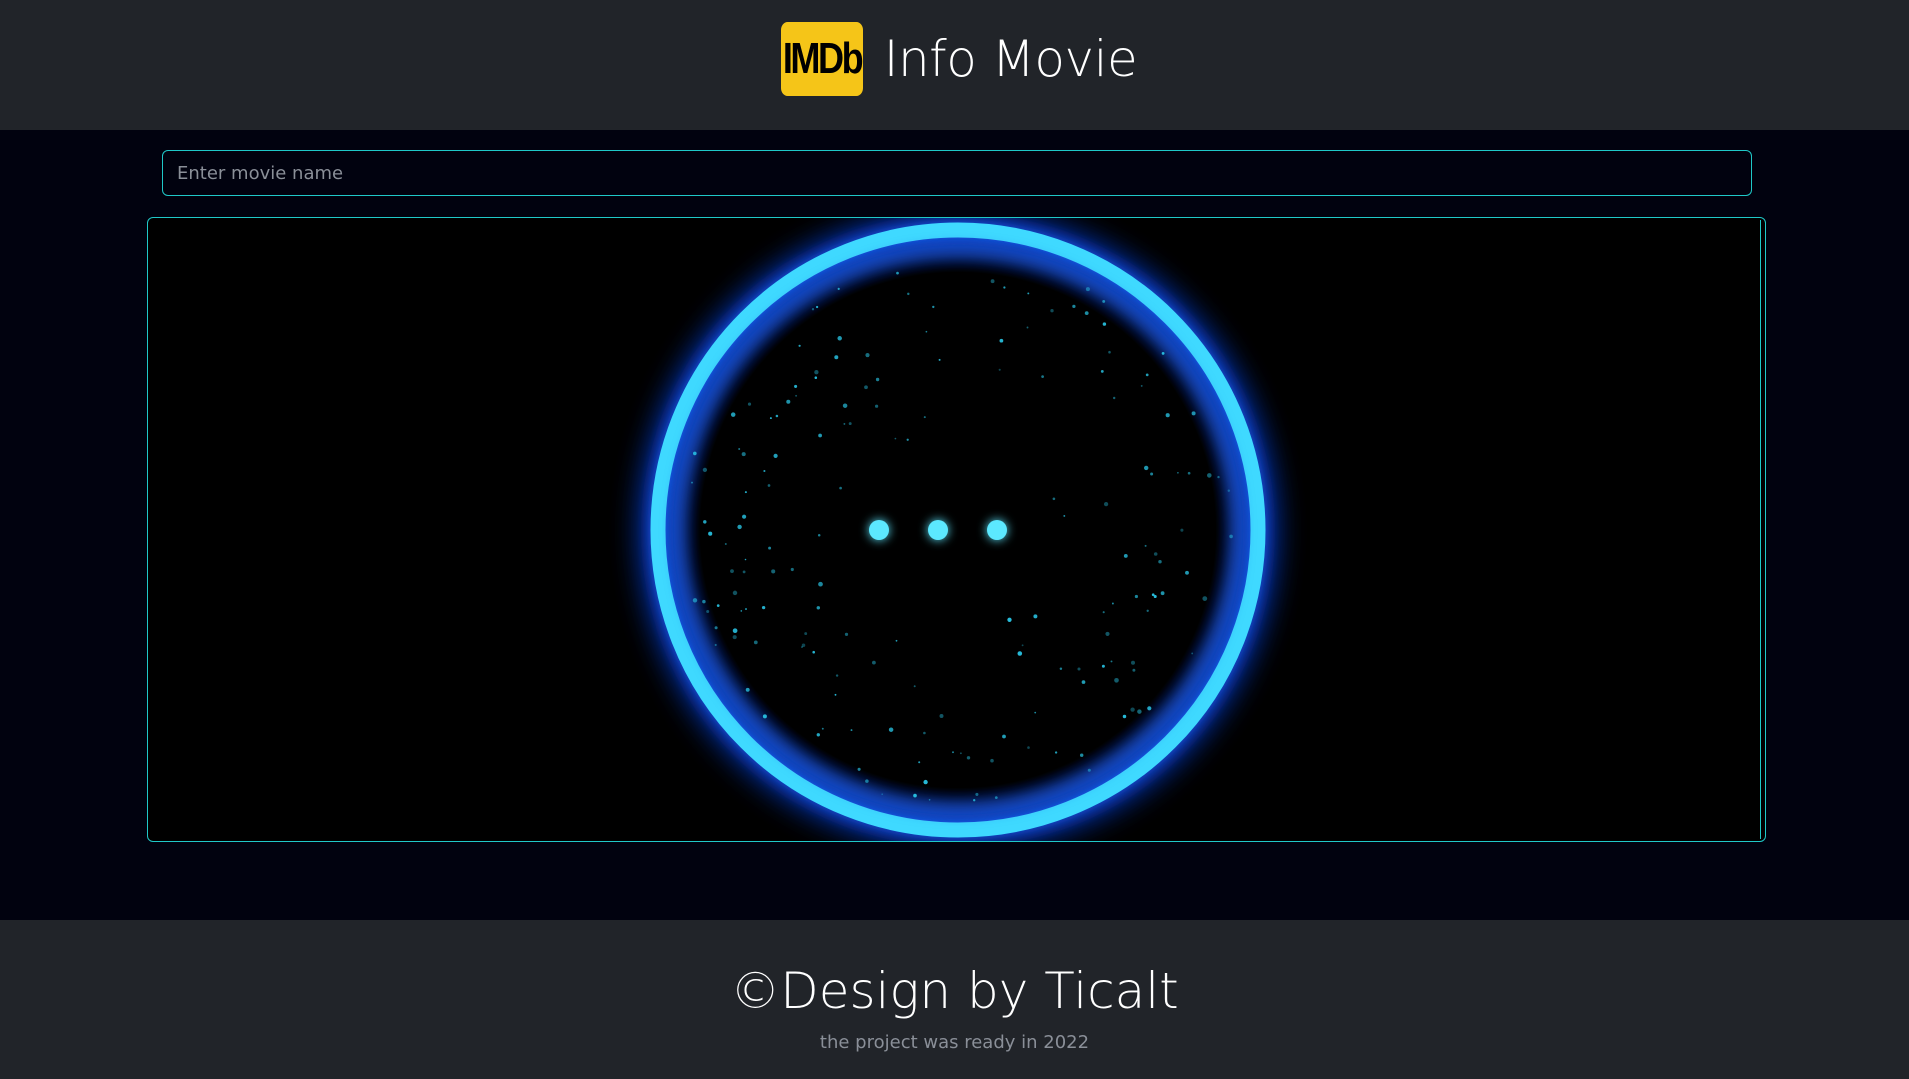 The width and height of the screenshot is (1909, 1079). Describe the element at coordinates (954, 65) in the screenshot. I see `app-header: IMDb Info Movie` at that location.